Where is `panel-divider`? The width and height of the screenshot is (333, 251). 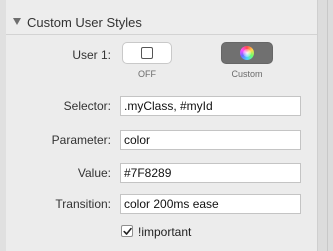
panel-divider is located at coordinates (327, 125).